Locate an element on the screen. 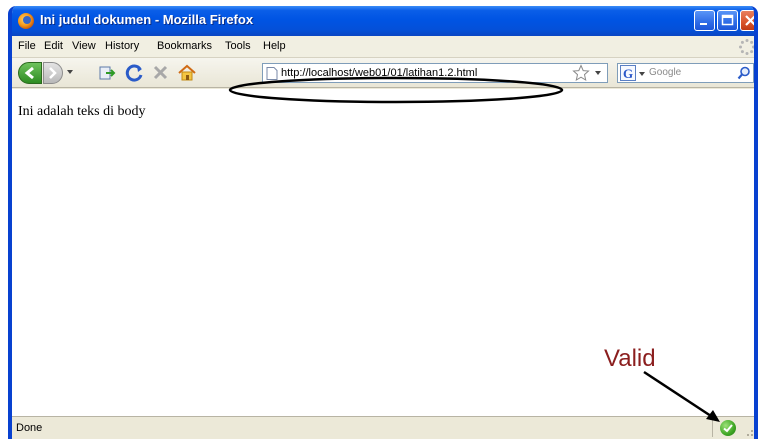 The width and height of the screenshot is (758, 439). search-engine-logo: G is located at coordinates (628, 73).